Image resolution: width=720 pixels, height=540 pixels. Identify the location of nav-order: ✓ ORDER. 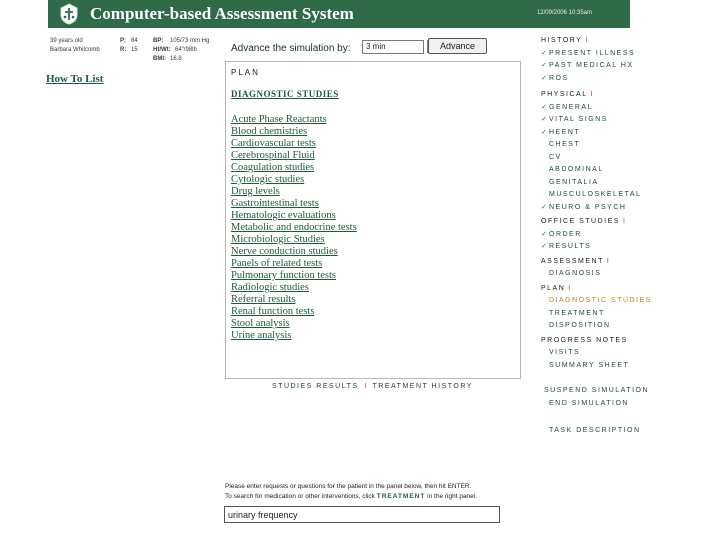
(596, 235).